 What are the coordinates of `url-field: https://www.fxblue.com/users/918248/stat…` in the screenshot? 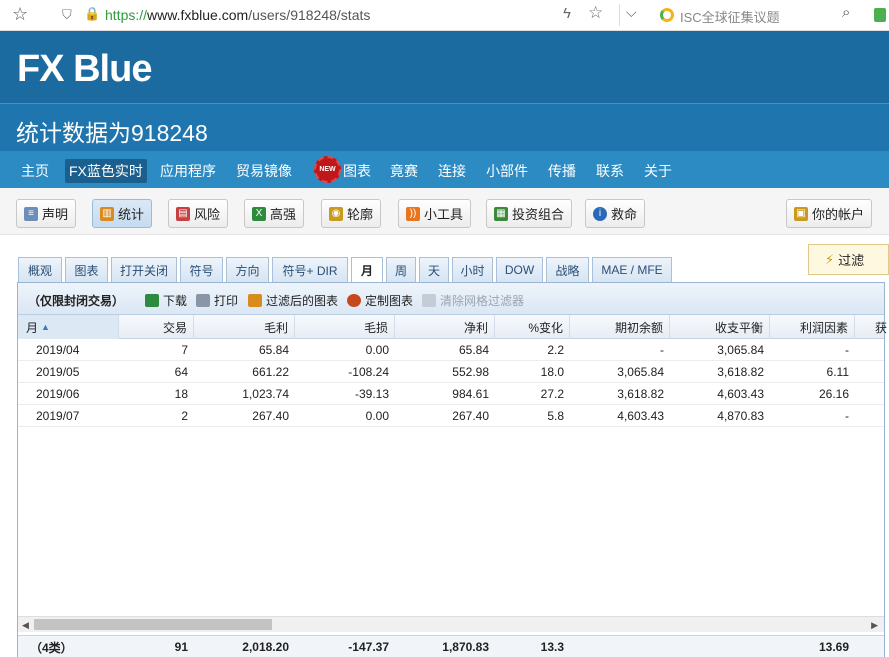 It's located at (237, 15).